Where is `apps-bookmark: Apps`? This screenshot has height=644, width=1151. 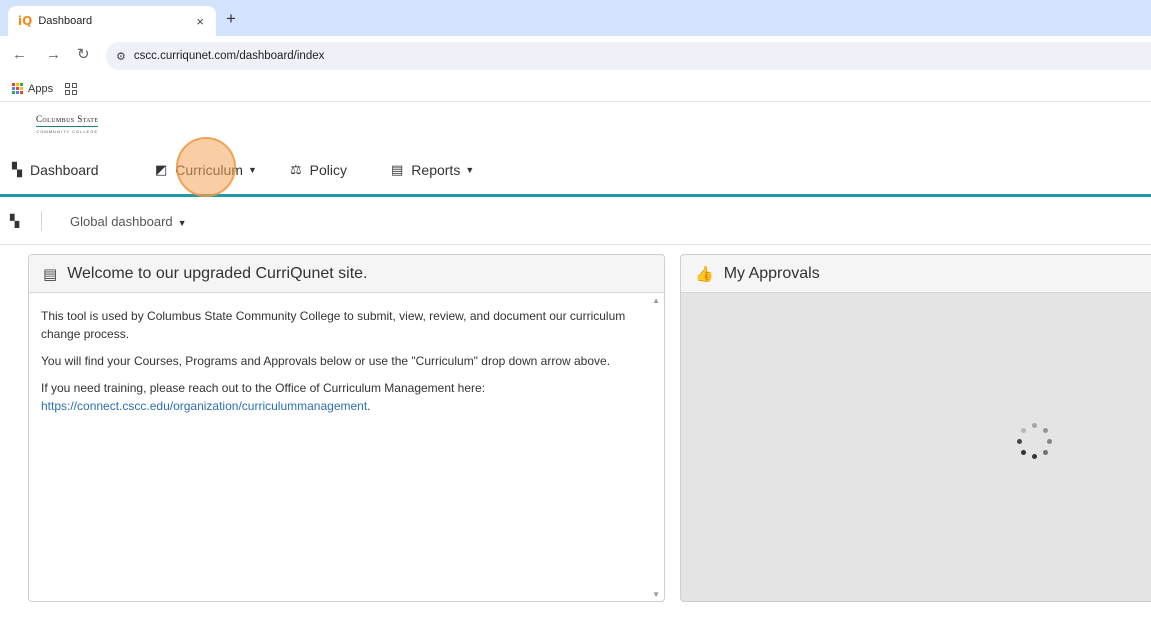 apps-bookmark: Apps is located at coordinates (40, 89).